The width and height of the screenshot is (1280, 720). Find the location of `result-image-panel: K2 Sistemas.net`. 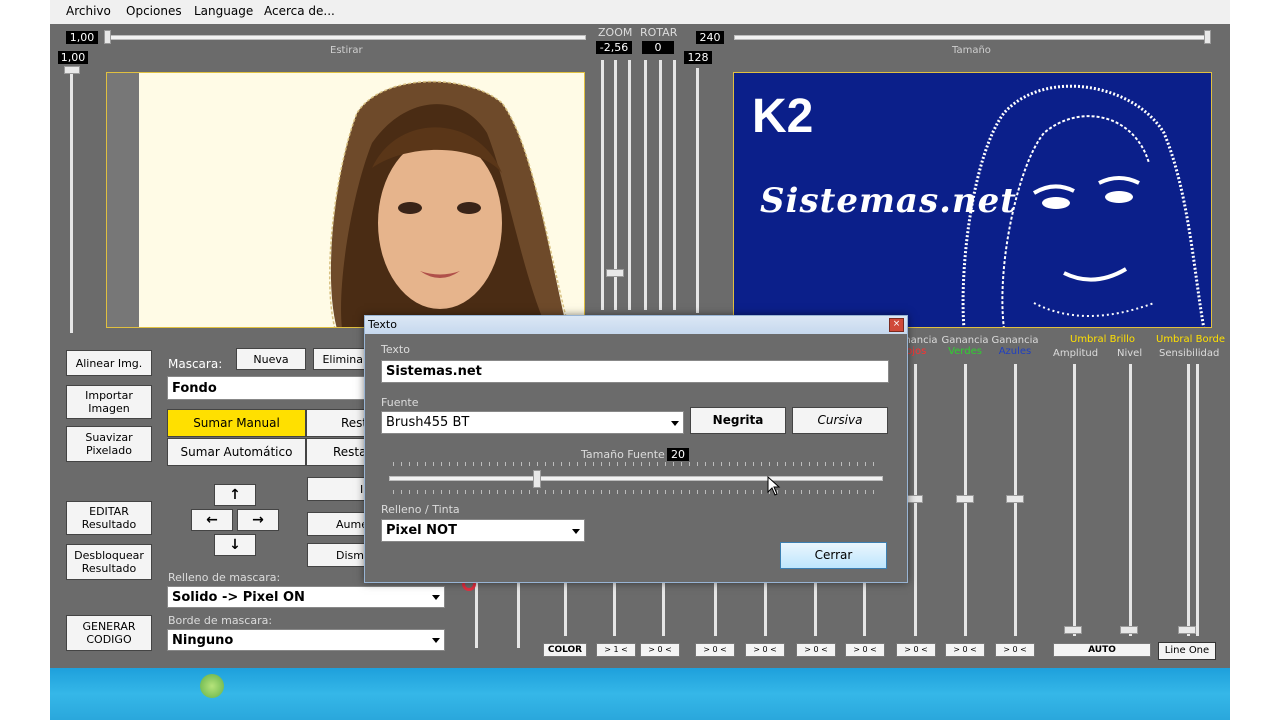

result-image-panel: K2 Sistemas.net is located at coordinates (972, 200).